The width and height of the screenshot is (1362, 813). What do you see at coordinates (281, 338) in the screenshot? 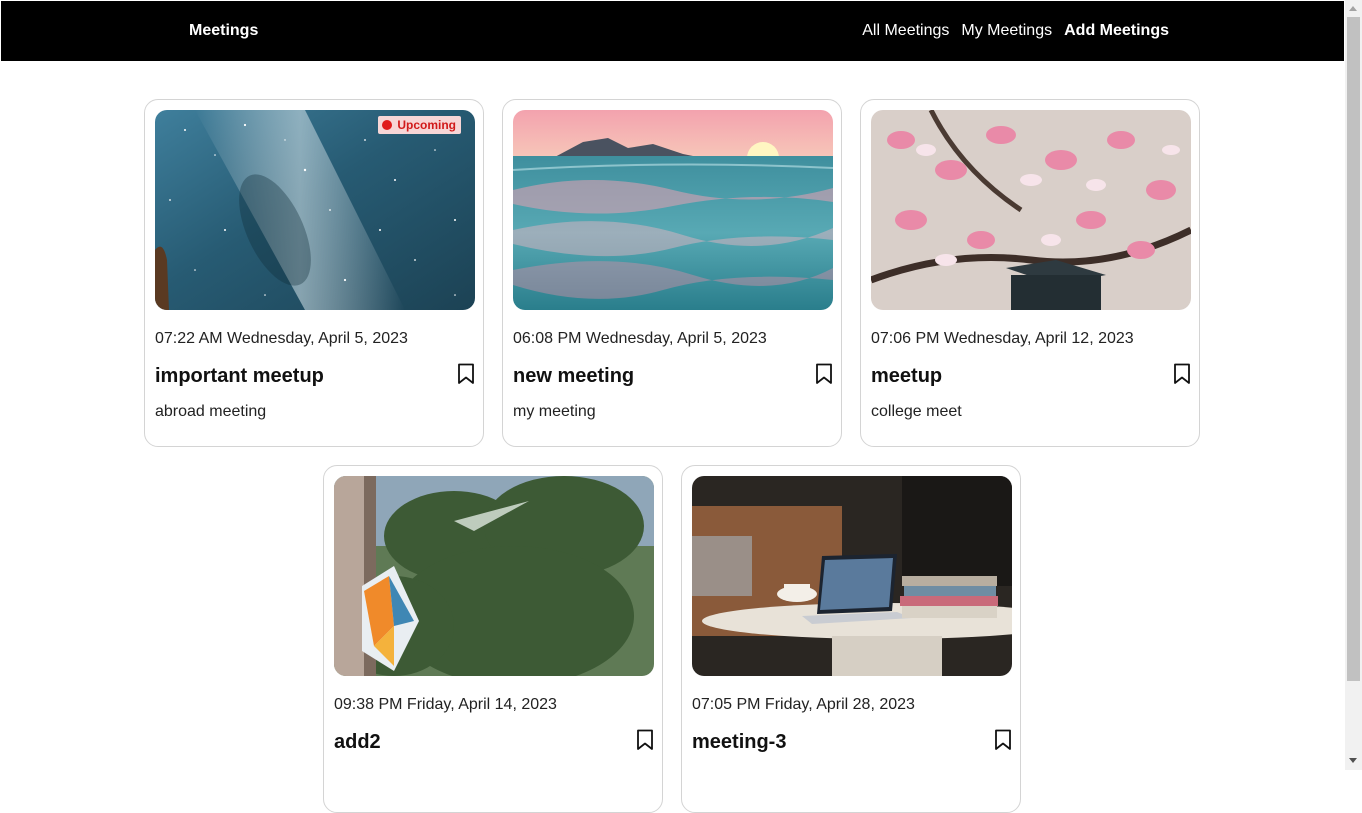
I see `meeting-datetime: 07:22 AM Wednesday, April 5, 2023` at bounding box center [281, 338].